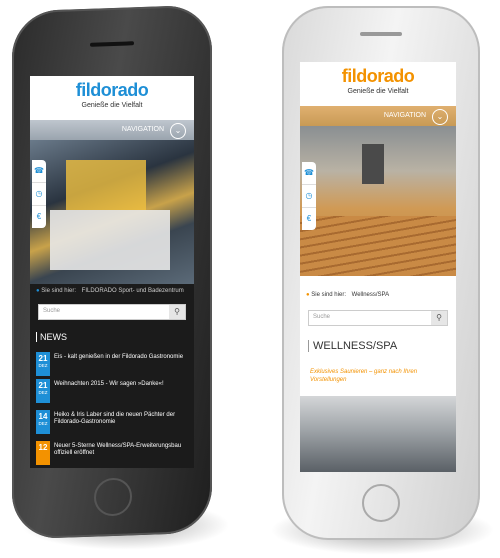  What do you see at coordinates (352, 346) in the screenshot?
I see `page-title: WELLNESS/SPA` at bounding box center [352, 346].